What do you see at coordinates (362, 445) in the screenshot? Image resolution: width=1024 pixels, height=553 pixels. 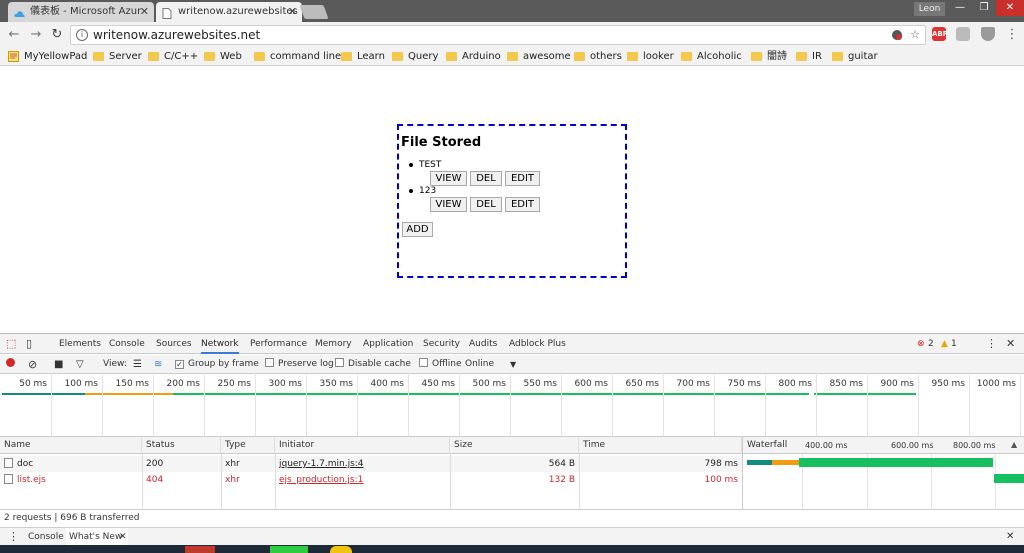 I see `column-initiator: Initiator` at bounding box center [362, 445].